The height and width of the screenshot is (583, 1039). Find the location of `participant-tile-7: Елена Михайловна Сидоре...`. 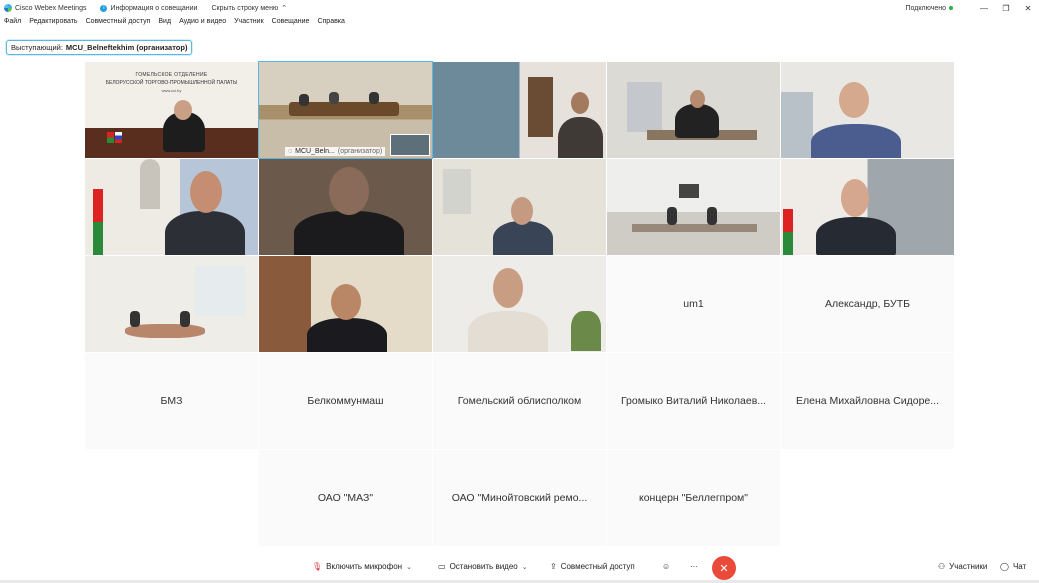

participant-tile-7: Елена Михайловна Сидоре... is located at coordinates (867, 401).